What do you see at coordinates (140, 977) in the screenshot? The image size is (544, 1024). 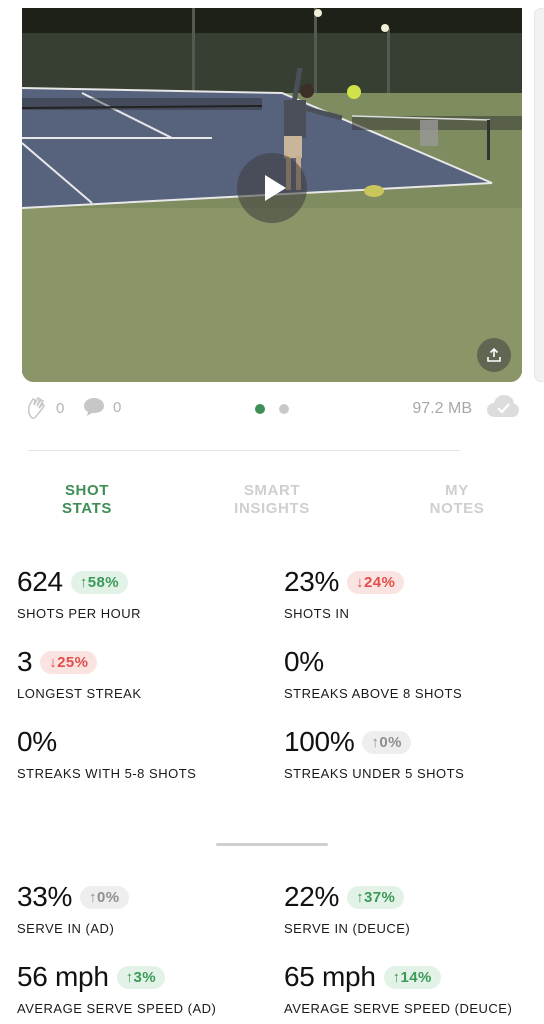 I see `trend-badge: ↑3%` at bounding box center [140, 977].